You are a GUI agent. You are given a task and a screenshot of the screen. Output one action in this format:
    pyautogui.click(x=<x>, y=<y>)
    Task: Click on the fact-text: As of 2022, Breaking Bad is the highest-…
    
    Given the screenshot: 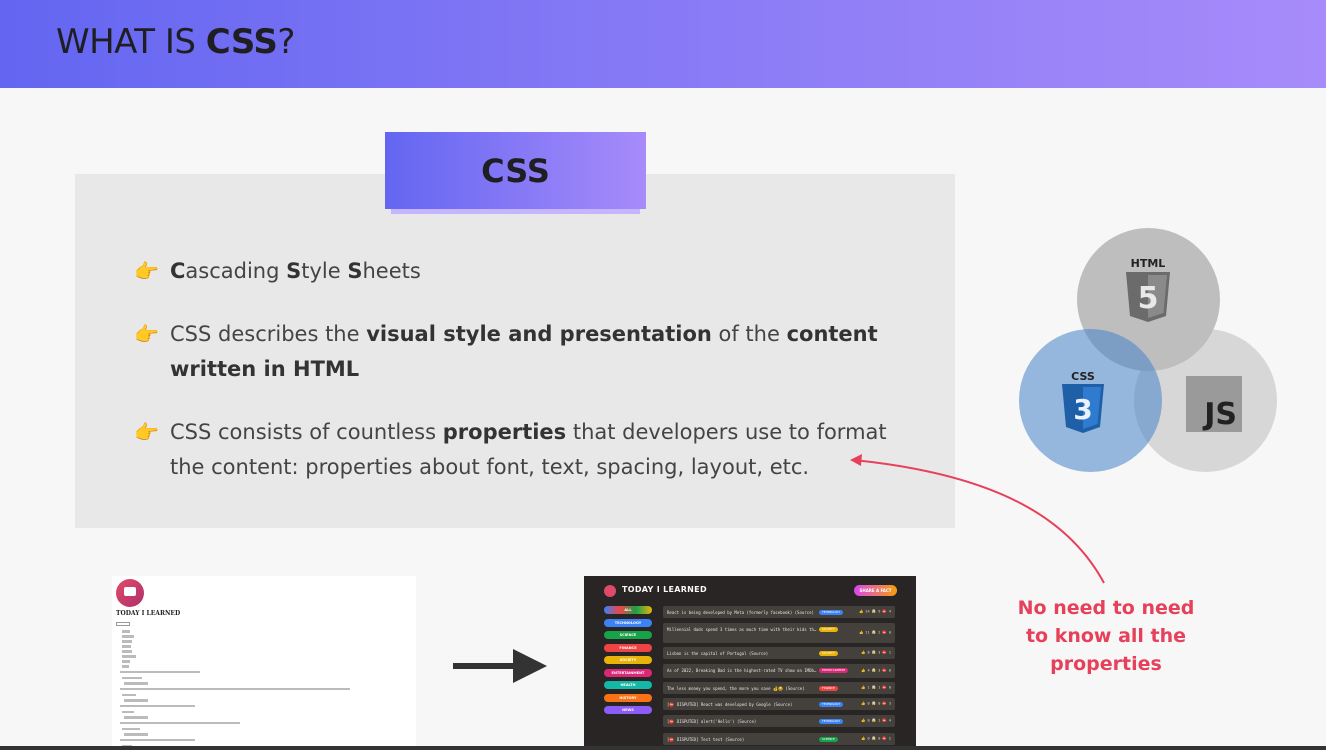 What is the action you would take?
    pyautogui.click(x=742, y=670)
    